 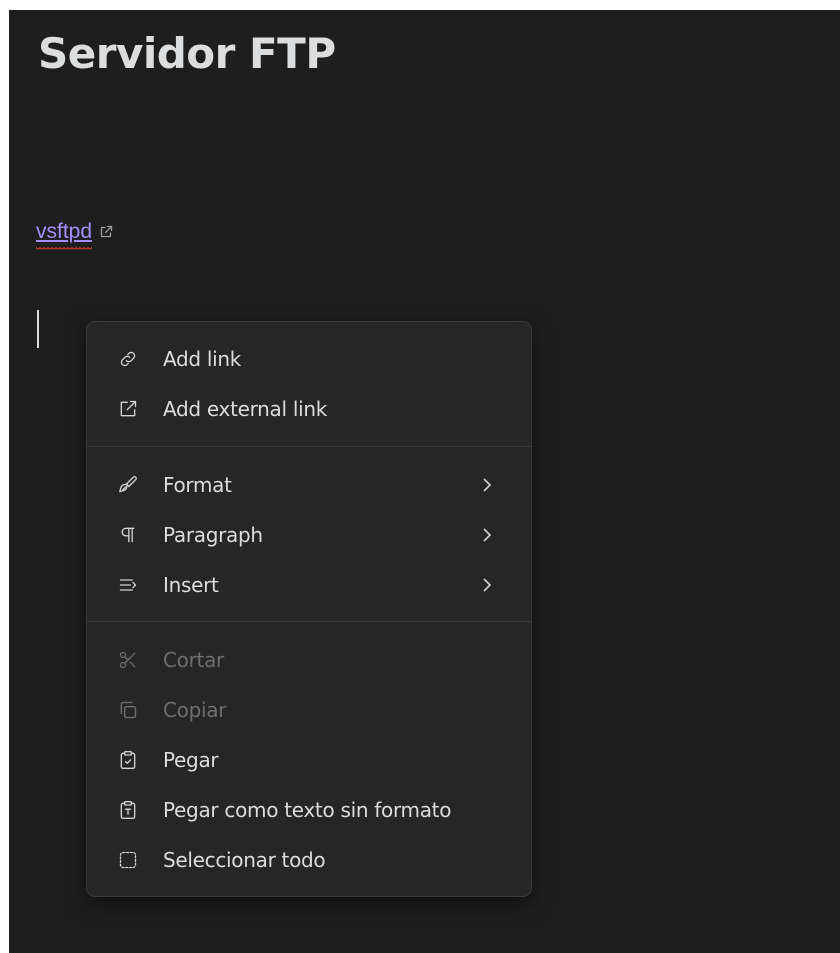 What do you see at coordinates (309, 760) in the screenshot?
I see `menu-item-pegar: Pegar` at bounding box center [309, 760].